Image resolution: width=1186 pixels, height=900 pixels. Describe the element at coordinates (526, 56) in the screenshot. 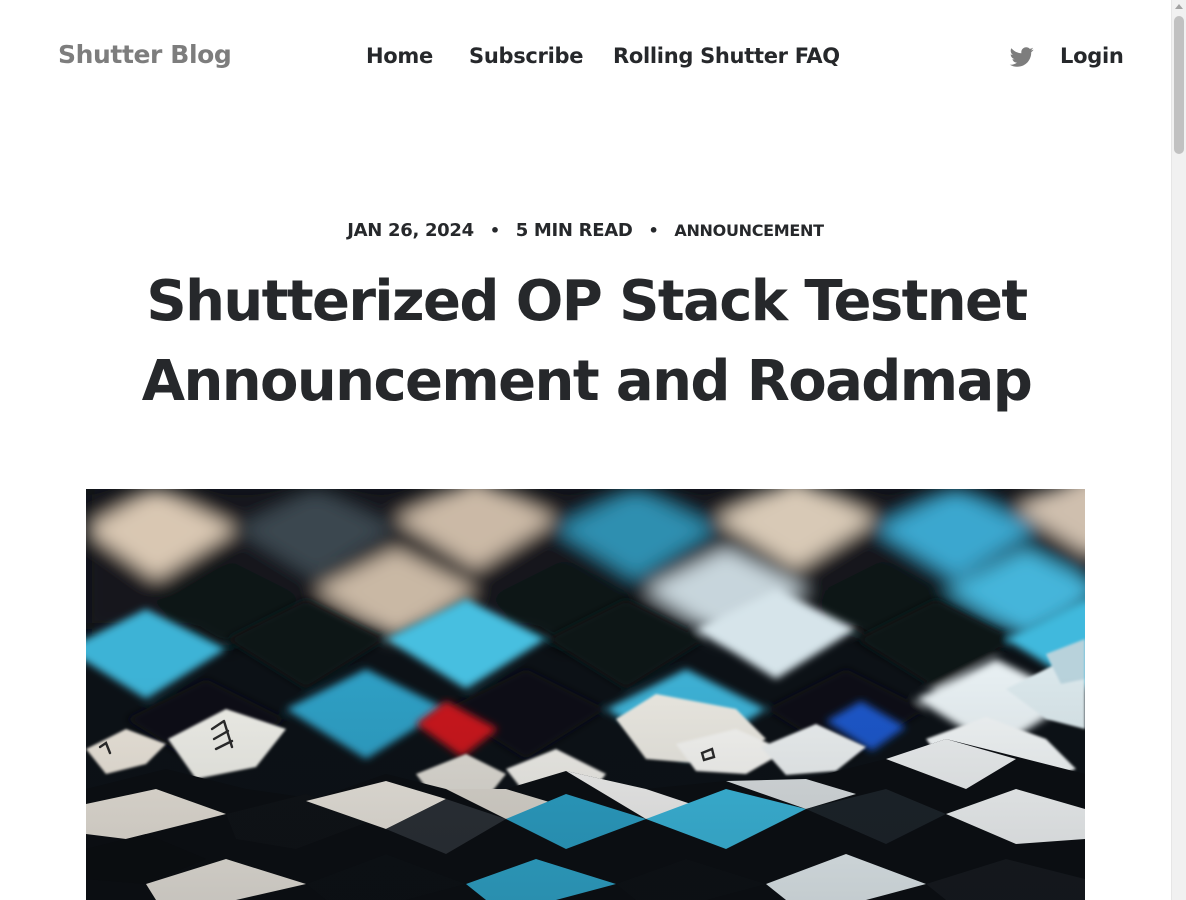

I see `nav-subscribe-link: Subscribe` at that location.